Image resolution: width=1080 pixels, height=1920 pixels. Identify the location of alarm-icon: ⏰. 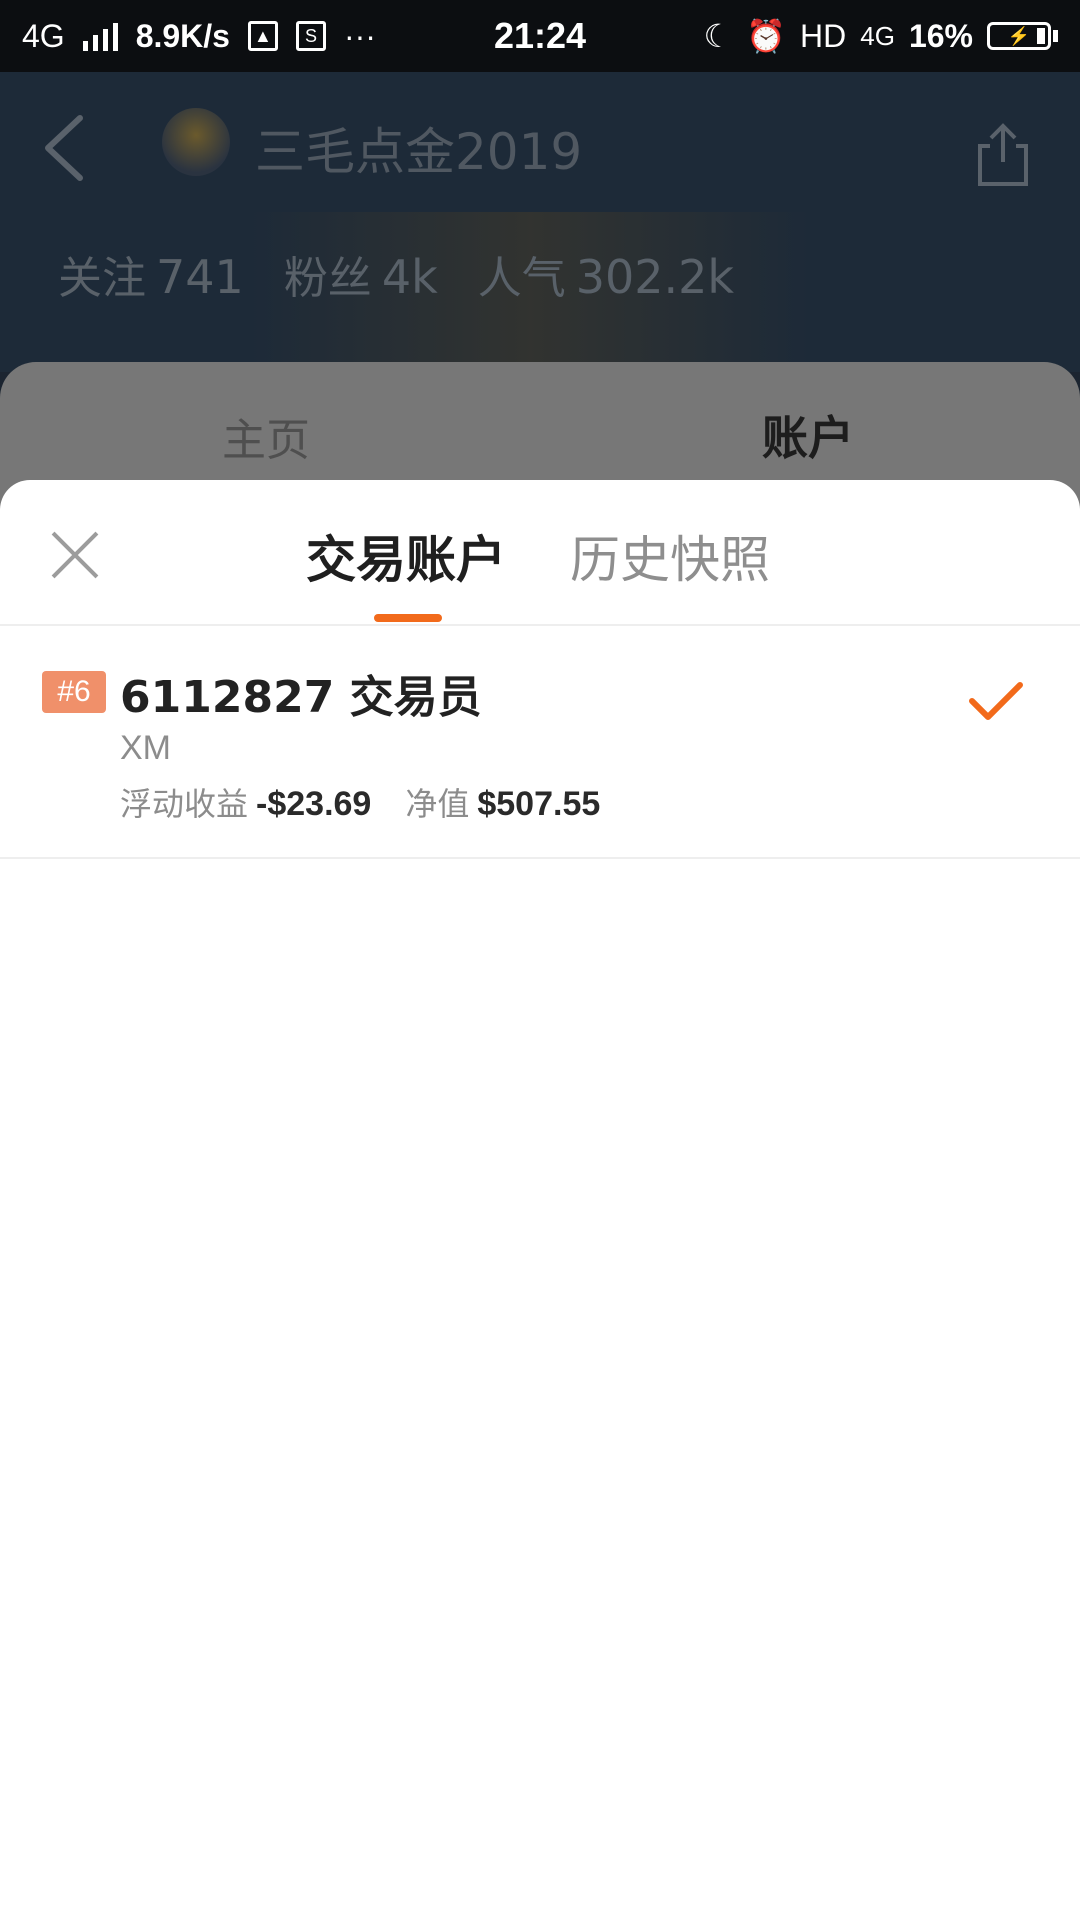
(766, 36).